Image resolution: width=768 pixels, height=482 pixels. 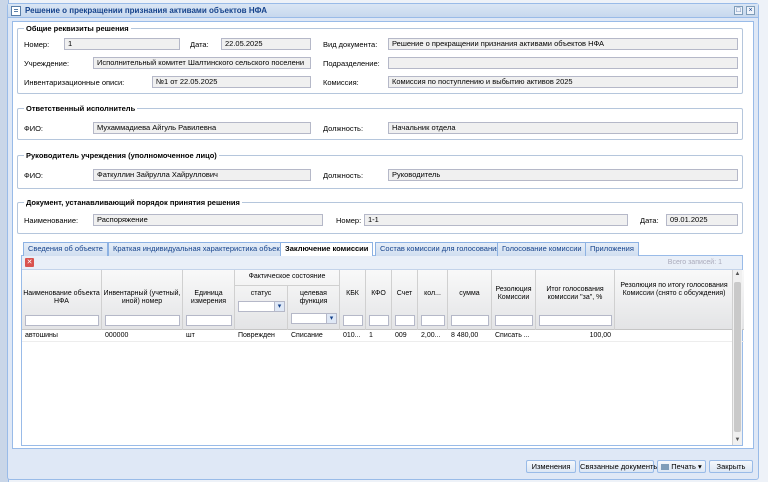 I want to click on responsible-fio-label: ФИО:, so click(x=34, y=128).